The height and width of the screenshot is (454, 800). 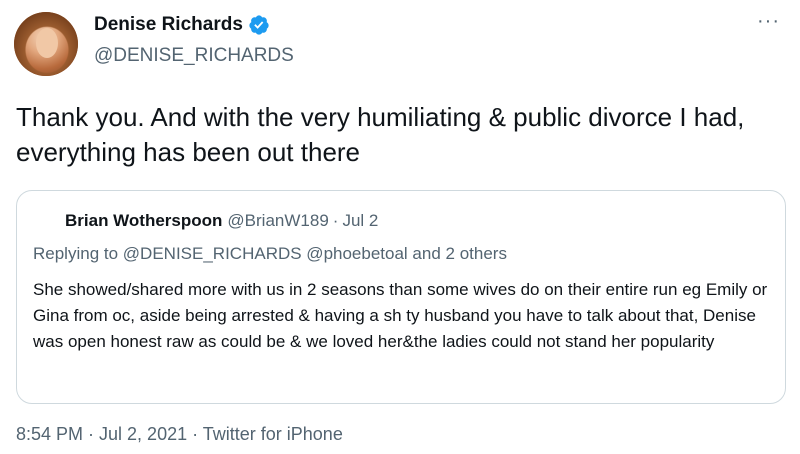 I want to click on quoted-author-name: Brian Wotherspoon, so click(x=144, y=220).